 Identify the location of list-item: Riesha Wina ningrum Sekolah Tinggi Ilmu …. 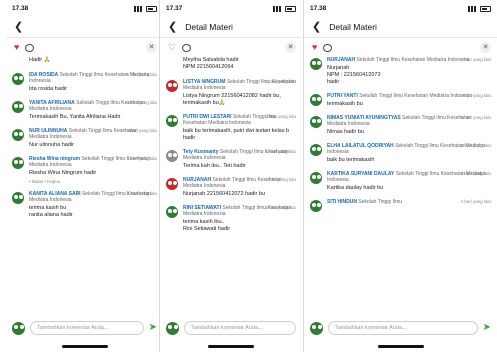
(84, 170).